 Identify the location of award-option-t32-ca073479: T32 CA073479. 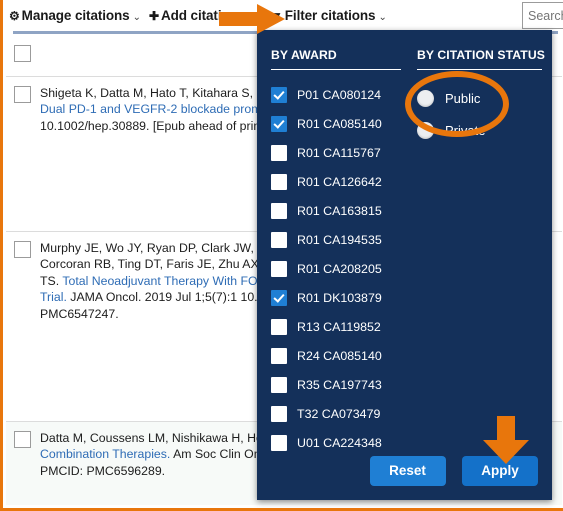
(336, 413).